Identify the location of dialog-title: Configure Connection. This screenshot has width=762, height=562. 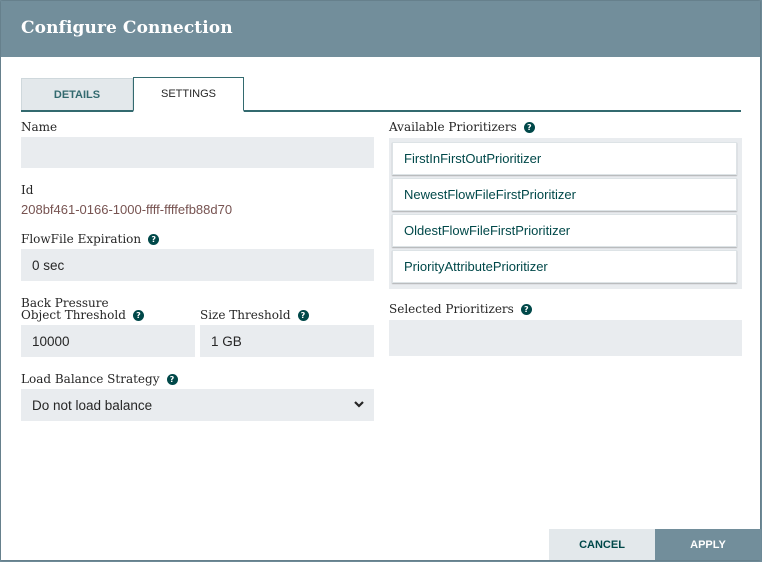
(127, 28).